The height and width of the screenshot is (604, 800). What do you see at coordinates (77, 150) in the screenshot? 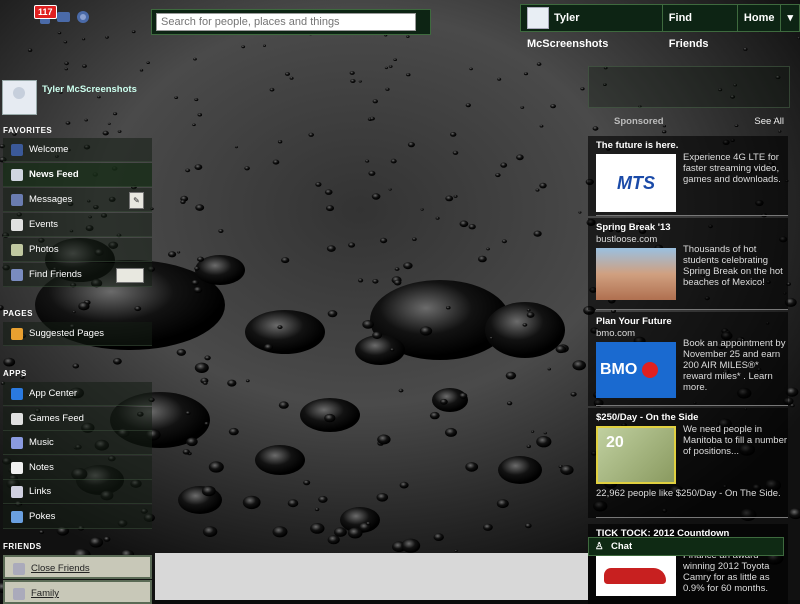
I see `sidebar-item-welcome: Welcome` at bounding box center [77, 150].